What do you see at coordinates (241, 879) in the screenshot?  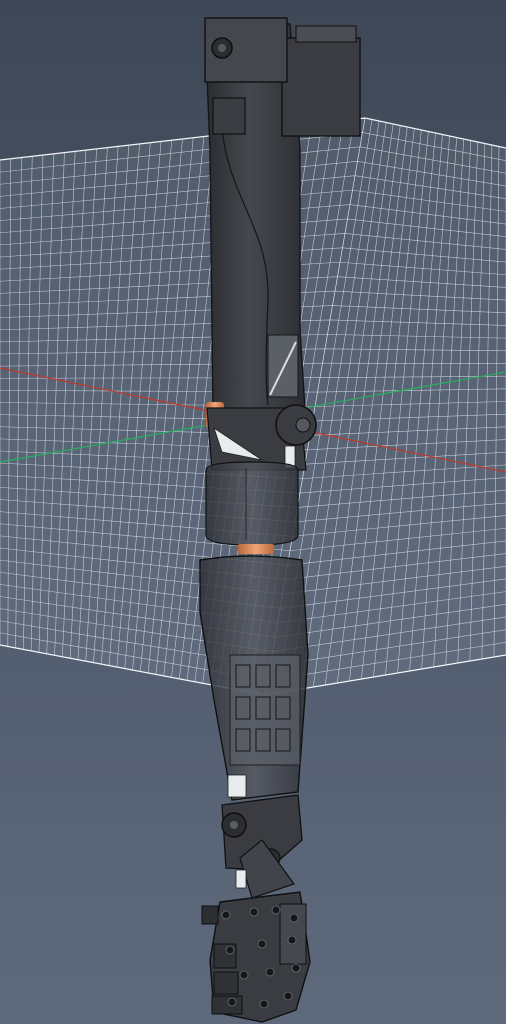 I see `wrist-white-link` at bounding box center [241, 879].